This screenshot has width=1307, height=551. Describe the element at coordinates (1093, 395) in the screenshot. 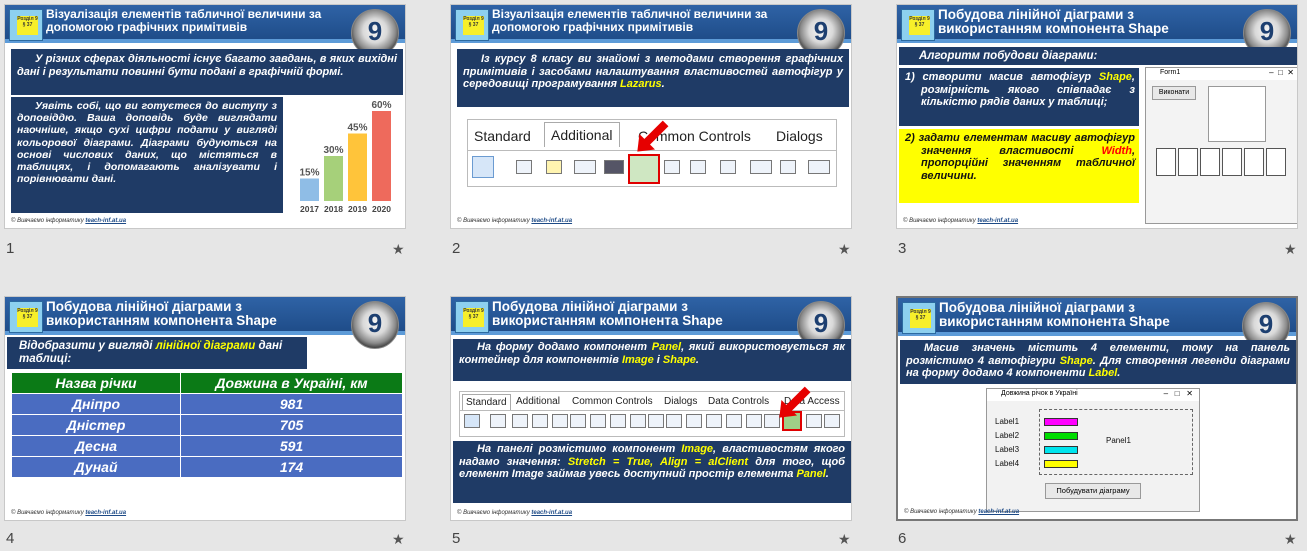

I see `form-titlebar: Довжина річок в Україні – □ ✕` at that location.